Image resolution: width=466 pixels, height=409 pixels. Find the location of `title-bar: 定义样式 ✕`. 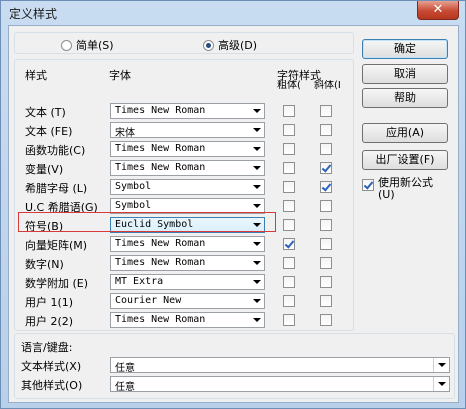

title-bar: 定义样式 ✕ is located at coordinates (233, 13).